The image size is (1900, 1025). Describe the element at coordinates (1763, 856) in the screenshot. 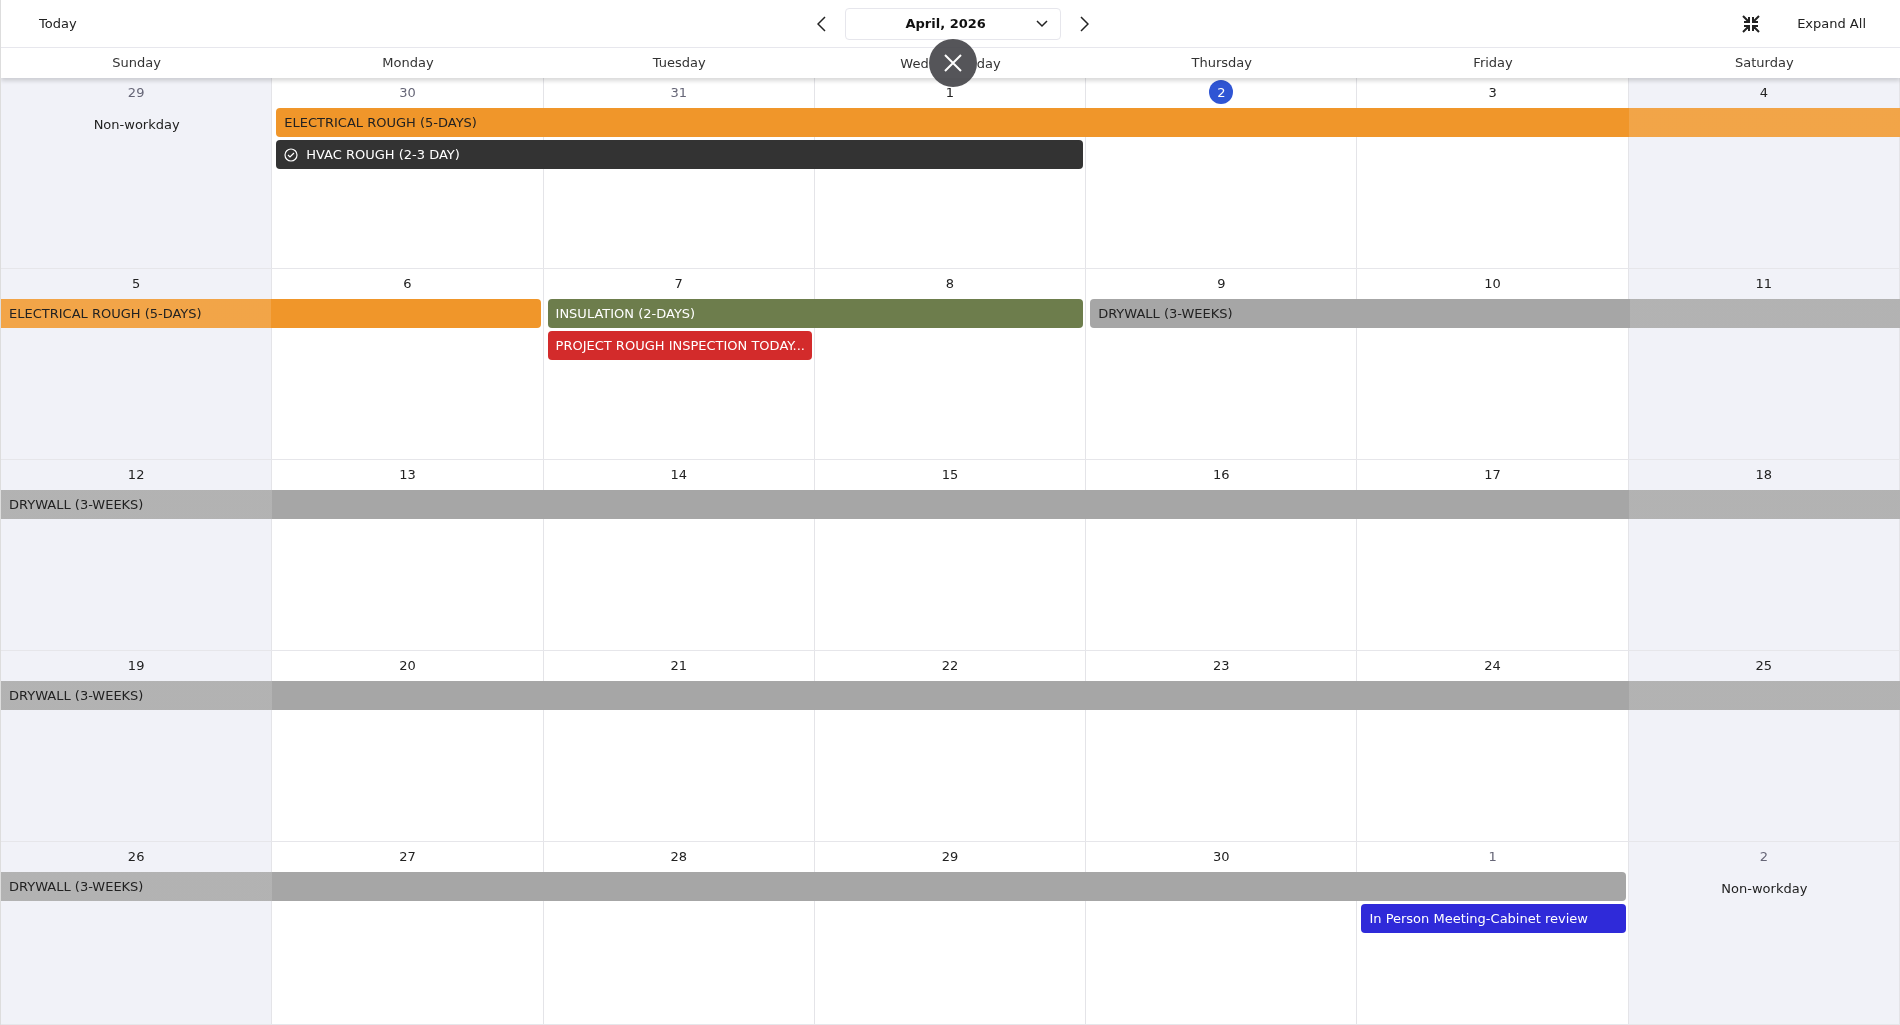

I see `day-number: 2` at that location.